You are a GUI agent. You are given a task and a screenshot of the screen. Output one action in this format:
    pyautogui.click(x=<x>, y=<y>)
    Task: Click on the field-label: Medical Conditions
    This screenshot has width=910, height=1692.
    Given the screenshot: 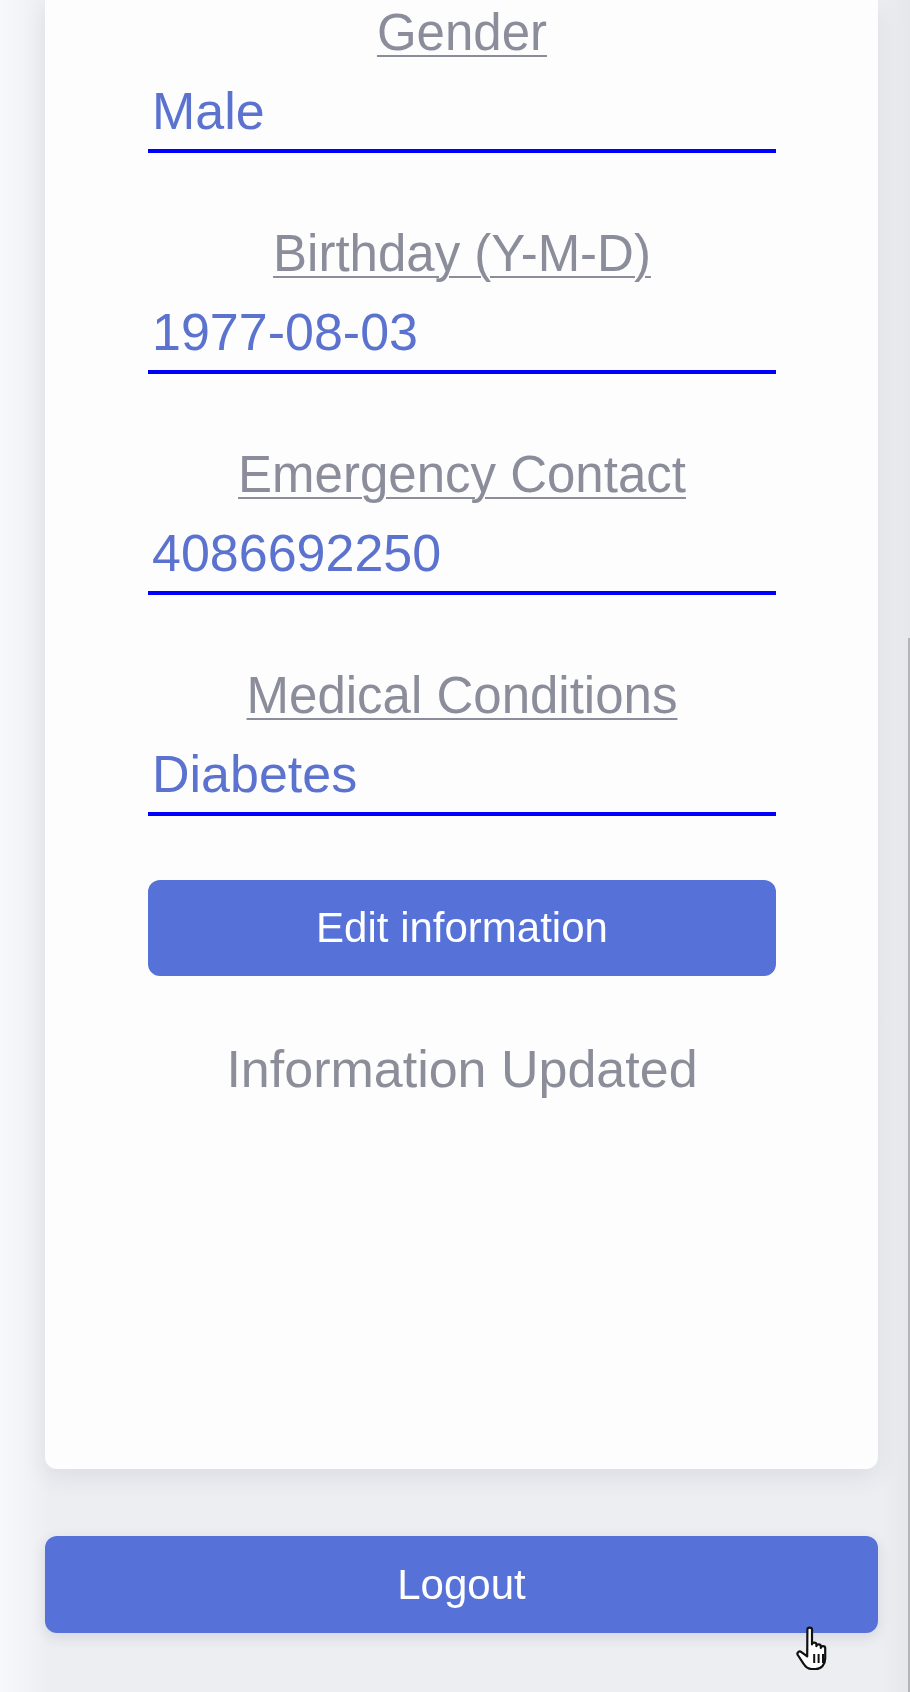 What is the action you would take?
    pyautogui.click(x=462, y=696)
    